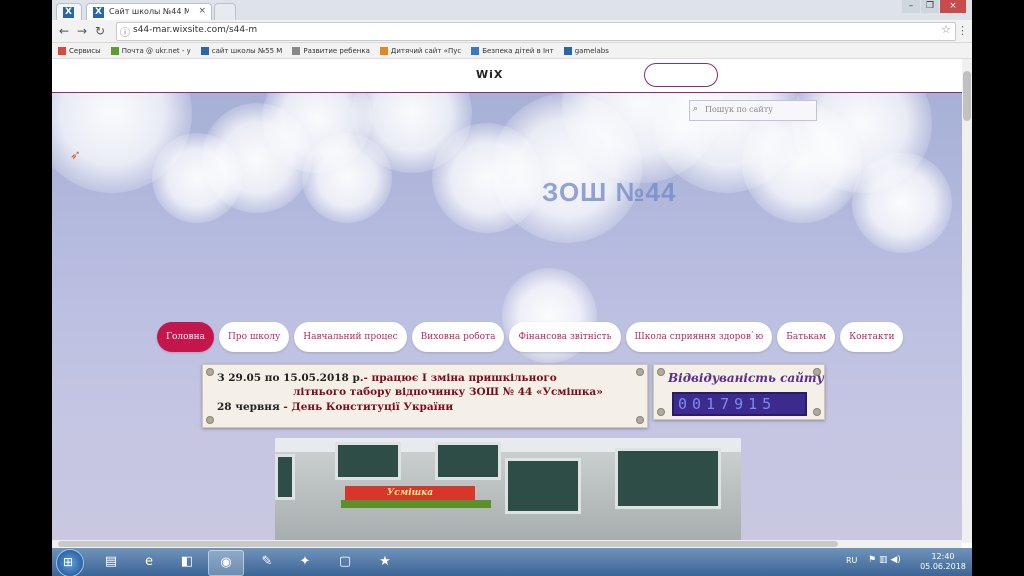 The height and width of the screenshot is (576, 1024). I want to click on back-arrow-icon: ←, so click(64, 31).